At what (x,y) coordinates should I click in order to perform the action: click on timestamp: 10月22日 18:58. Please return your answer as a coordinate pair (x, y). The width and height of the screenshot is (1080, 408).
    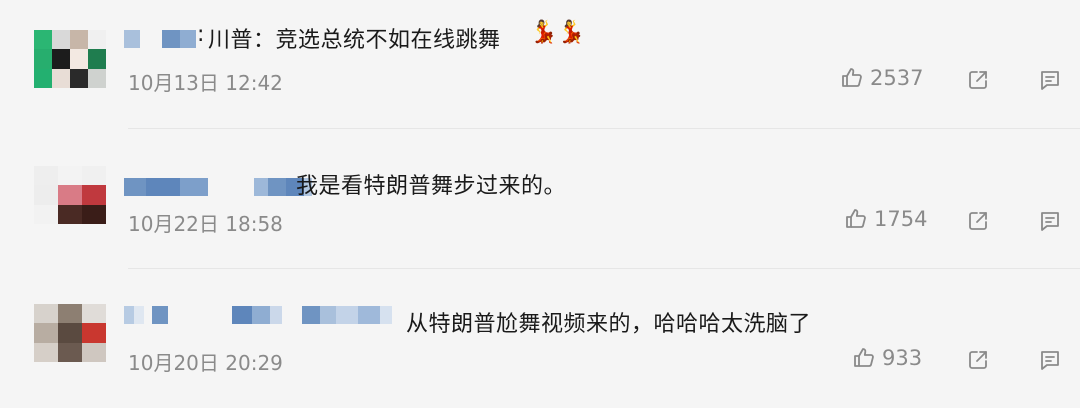
    Looking at the image, I should click on (205, 224).